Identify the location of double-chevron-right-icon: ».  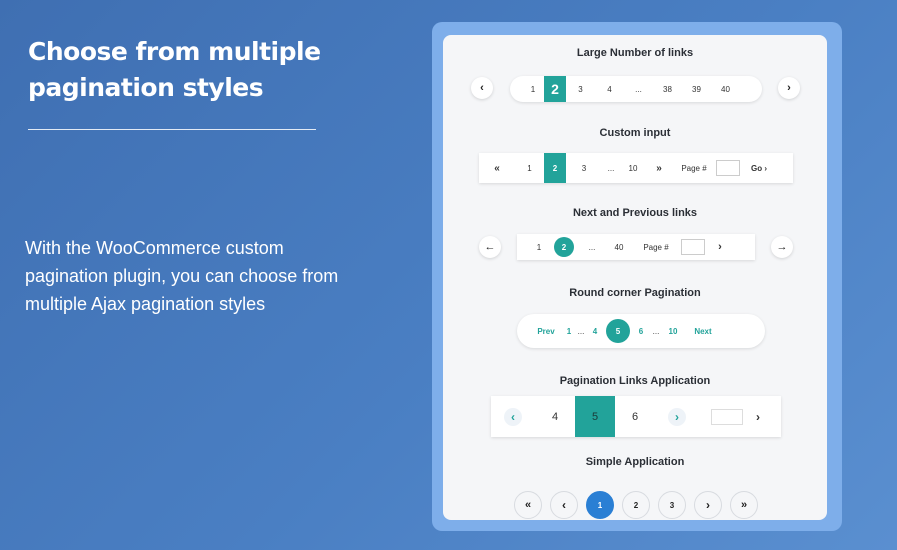
(744, 505).